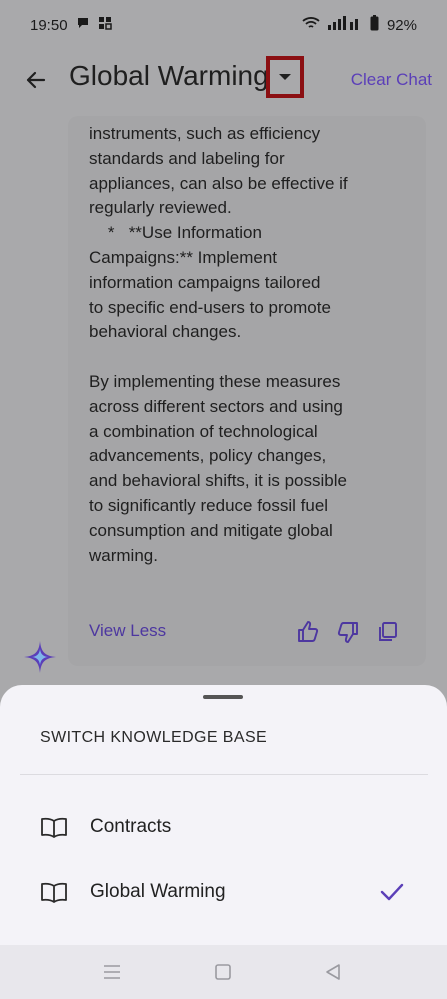  I want to click on message-line: consumption and mitigate global, so click(211, 530).